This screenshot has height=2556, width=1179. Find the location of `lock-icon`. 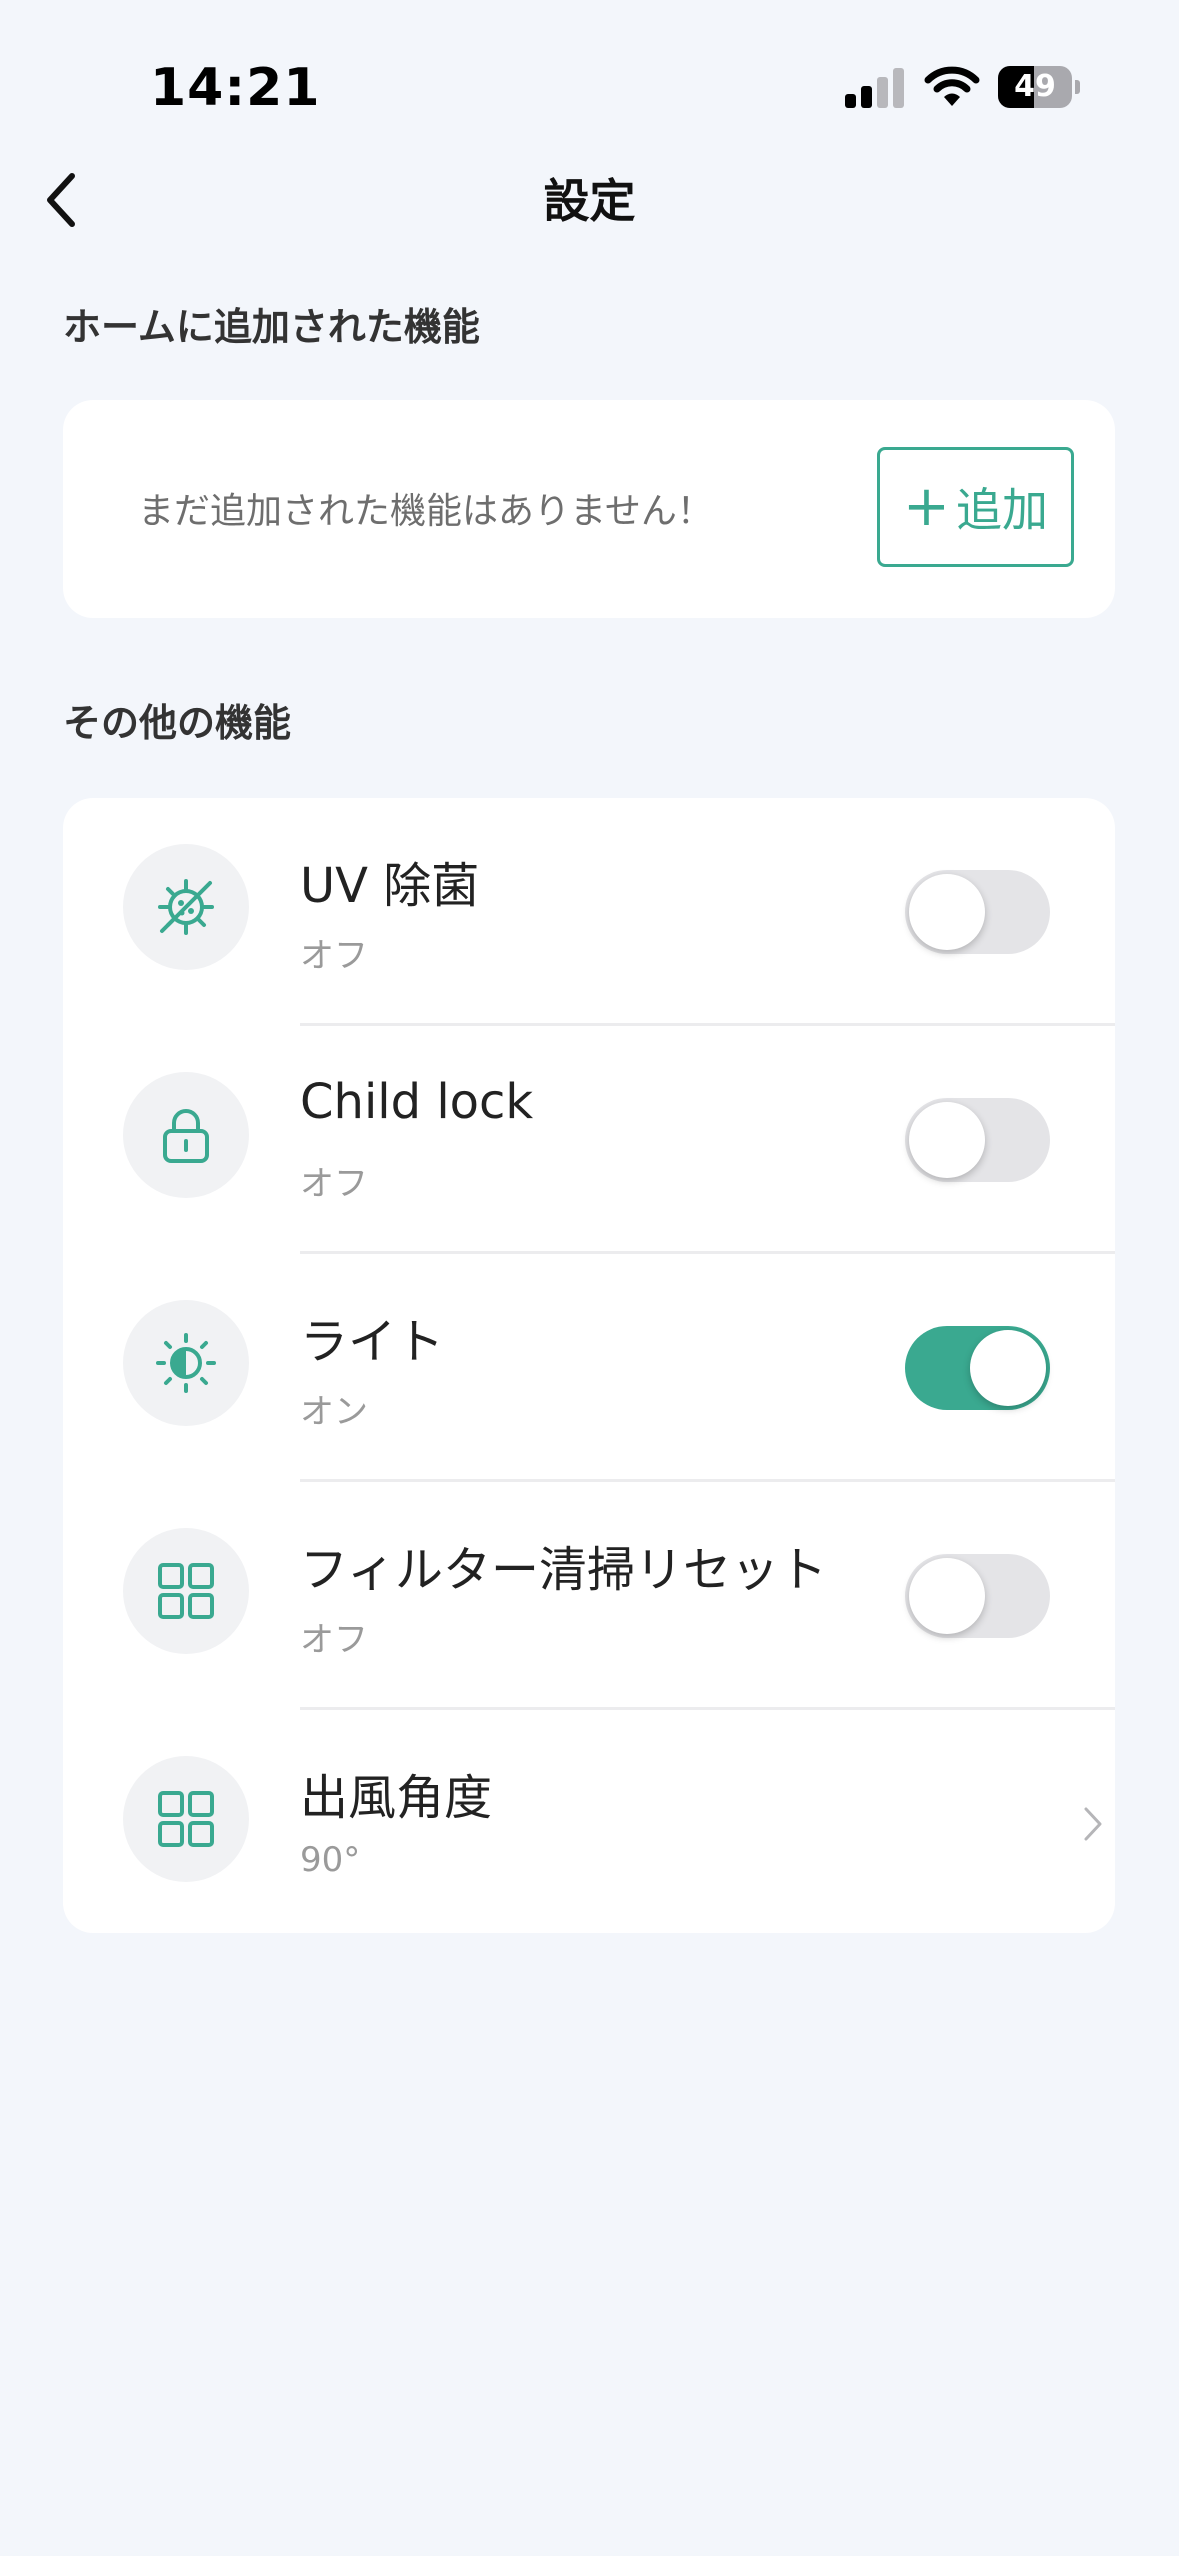

lock-icon is located at coordinates (186, 1135).